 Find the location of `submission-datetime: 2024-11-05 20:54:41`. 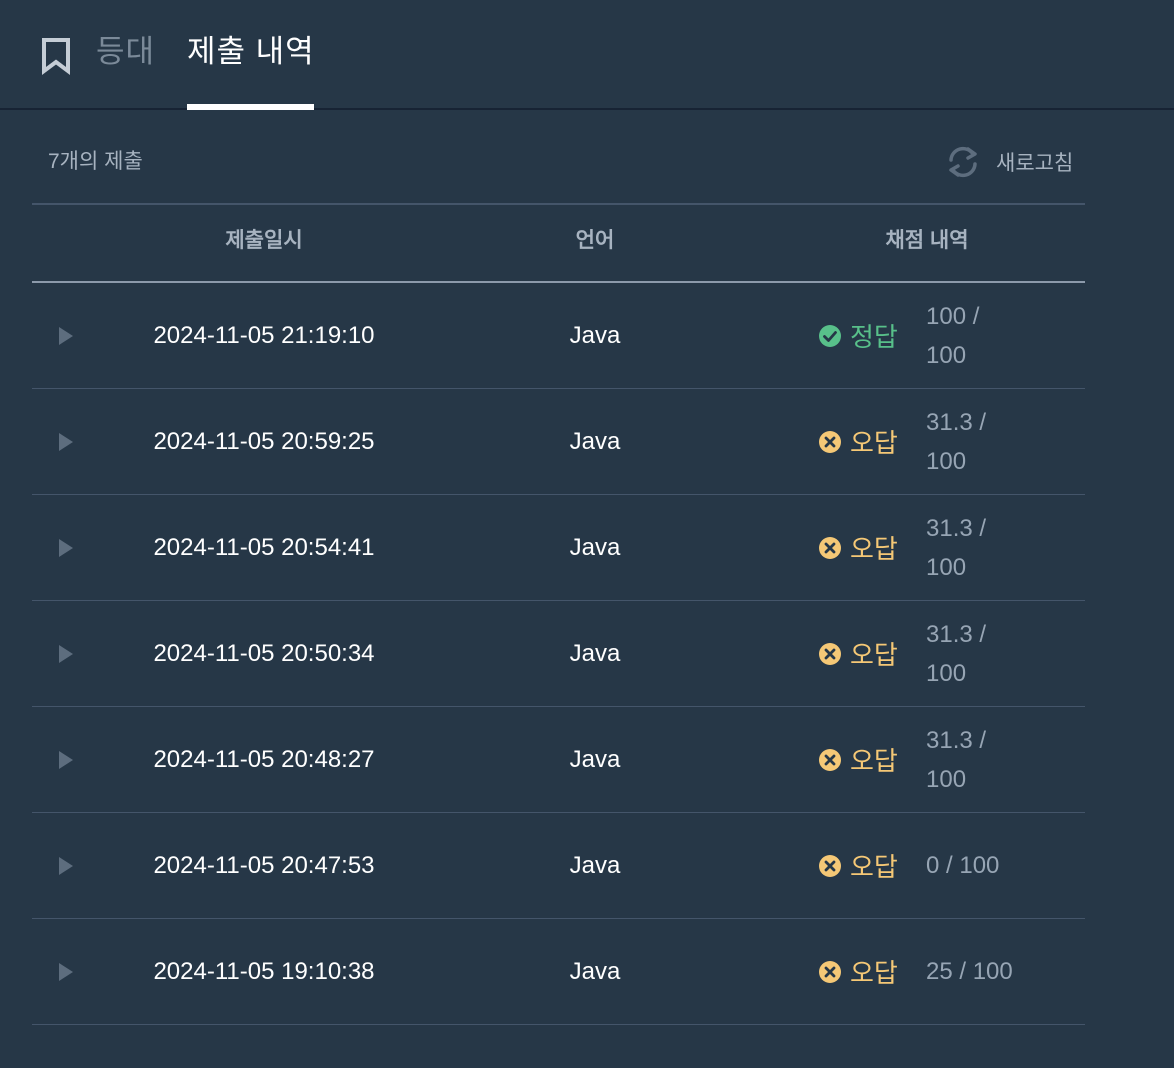

submission-datetime: 2024-11-05 20:54:41 is located at coordinates (264, 547).